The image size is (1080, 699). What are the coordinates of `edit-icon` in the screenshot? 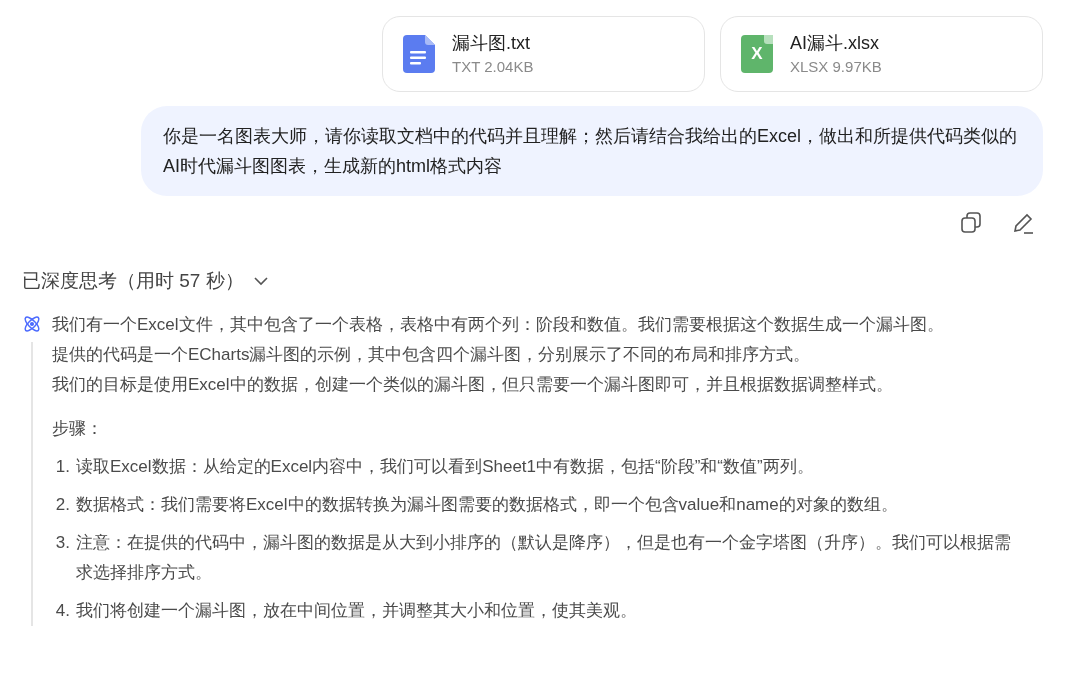 It's located at (1023, 223).